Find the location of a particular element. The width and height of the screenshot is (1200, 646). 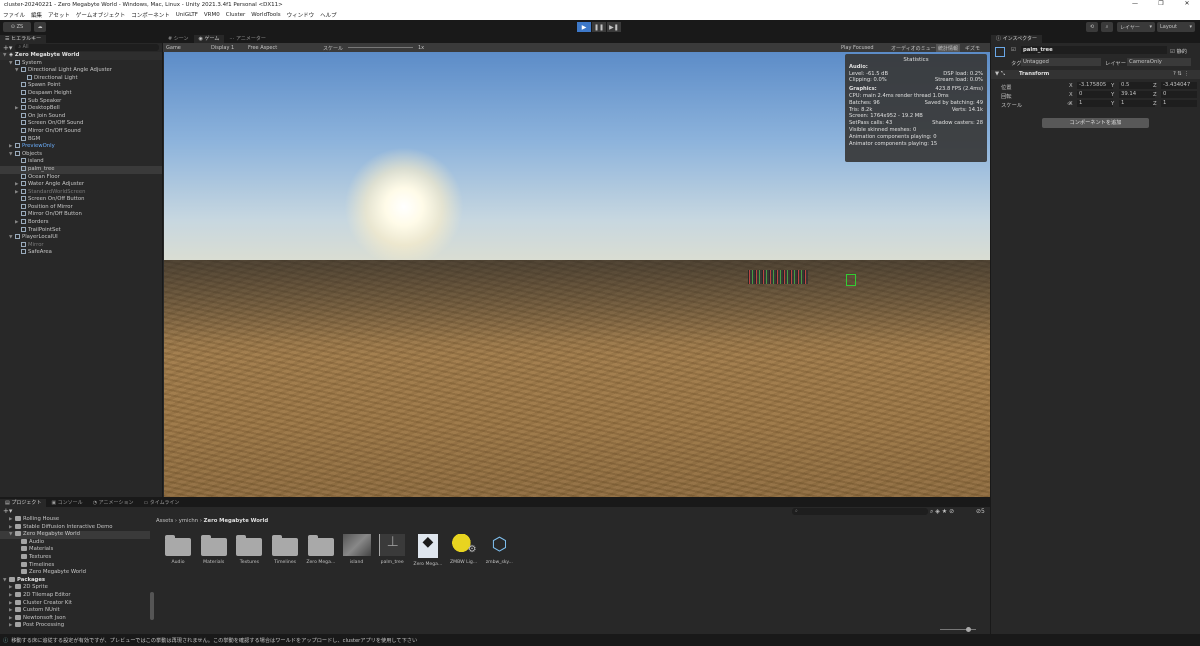

tab-console: ▣ コンソール is located at coordinates (66, 503).